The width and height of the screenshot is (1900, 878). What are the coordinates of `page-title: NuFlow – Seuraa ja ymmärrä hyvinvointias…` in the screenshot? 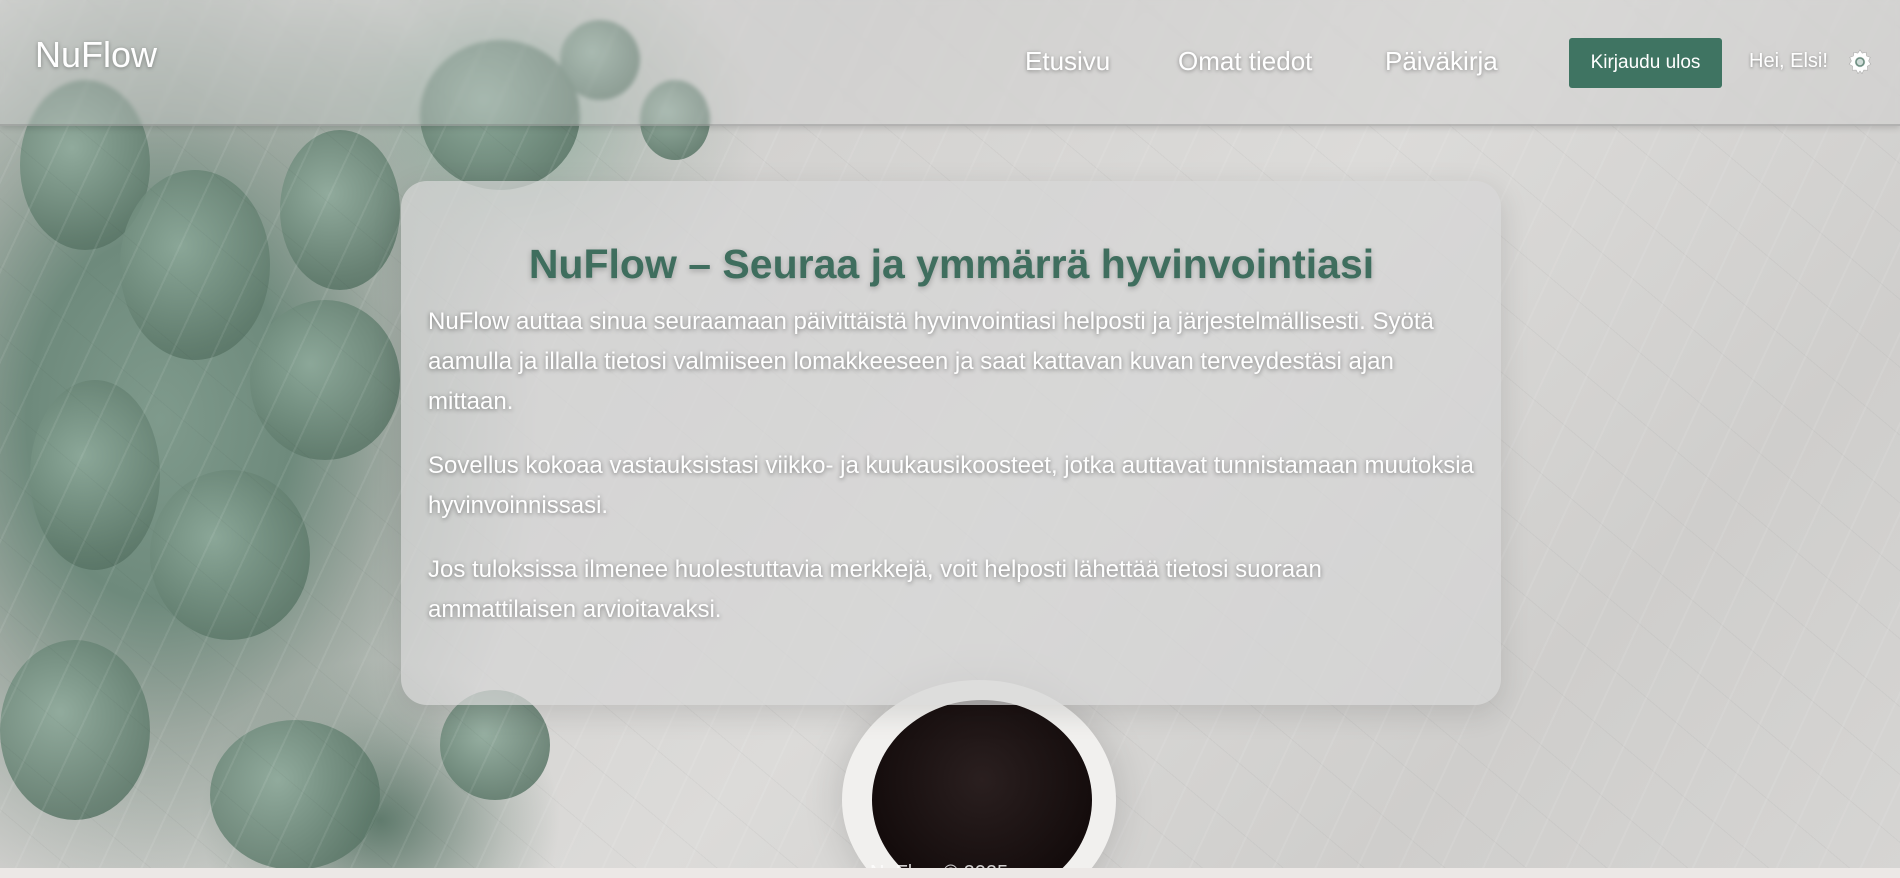 It's located at (951, 264).